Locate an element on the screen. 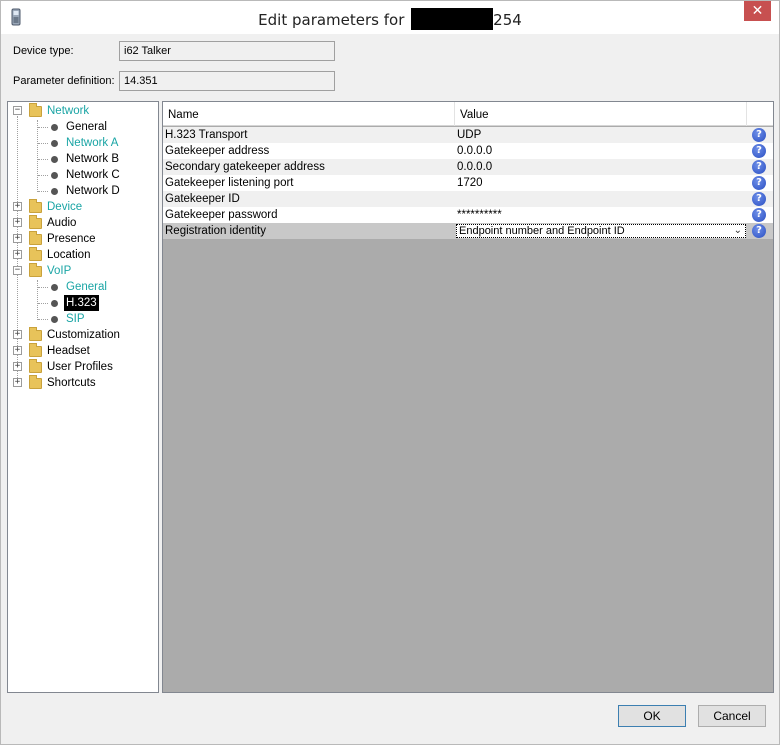 The height and width of the screenshot is (745, 780). table-row: Gatekeeper listening port 1720 ? is located at coordinates (468, 183).